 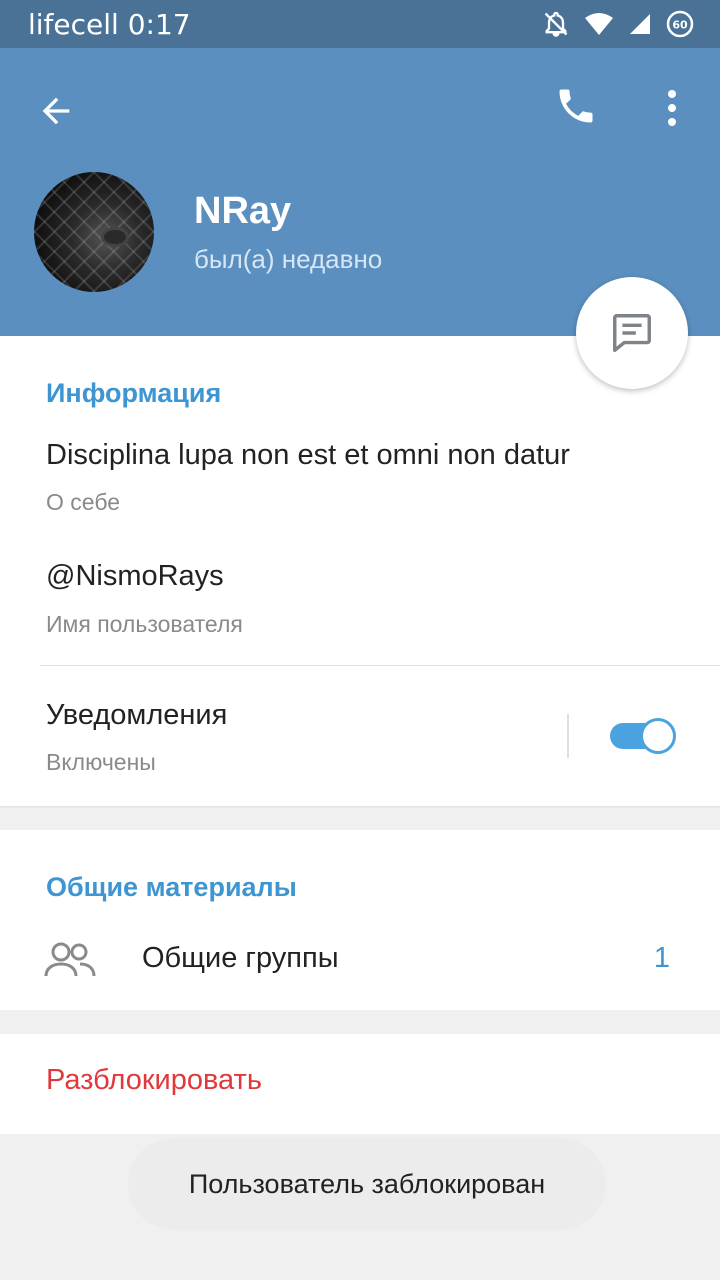 What do you see at coordinates (643, 736) in the screenshot?
I see `notifications-toggle` at bounding box center [643, 736].